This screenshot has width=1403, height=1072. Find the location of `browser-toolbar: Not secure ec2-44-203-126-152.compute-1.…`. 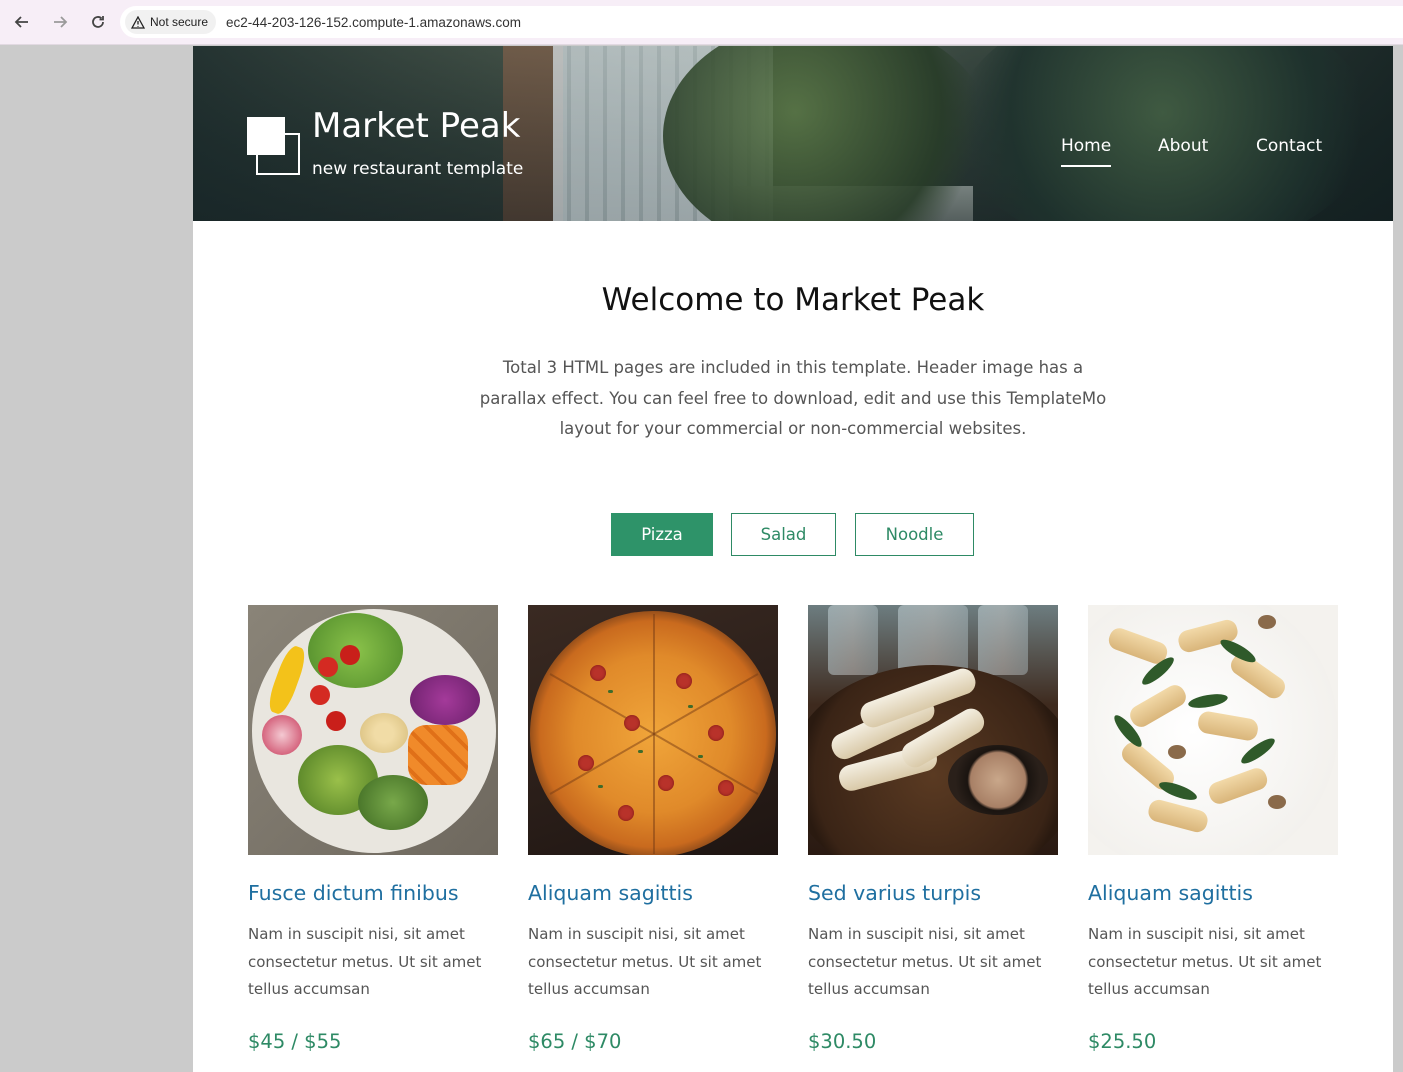

browser-toolbar: Not secure ec2-44-203-126-152.compute-1.… is located at coordinates (701, 22).